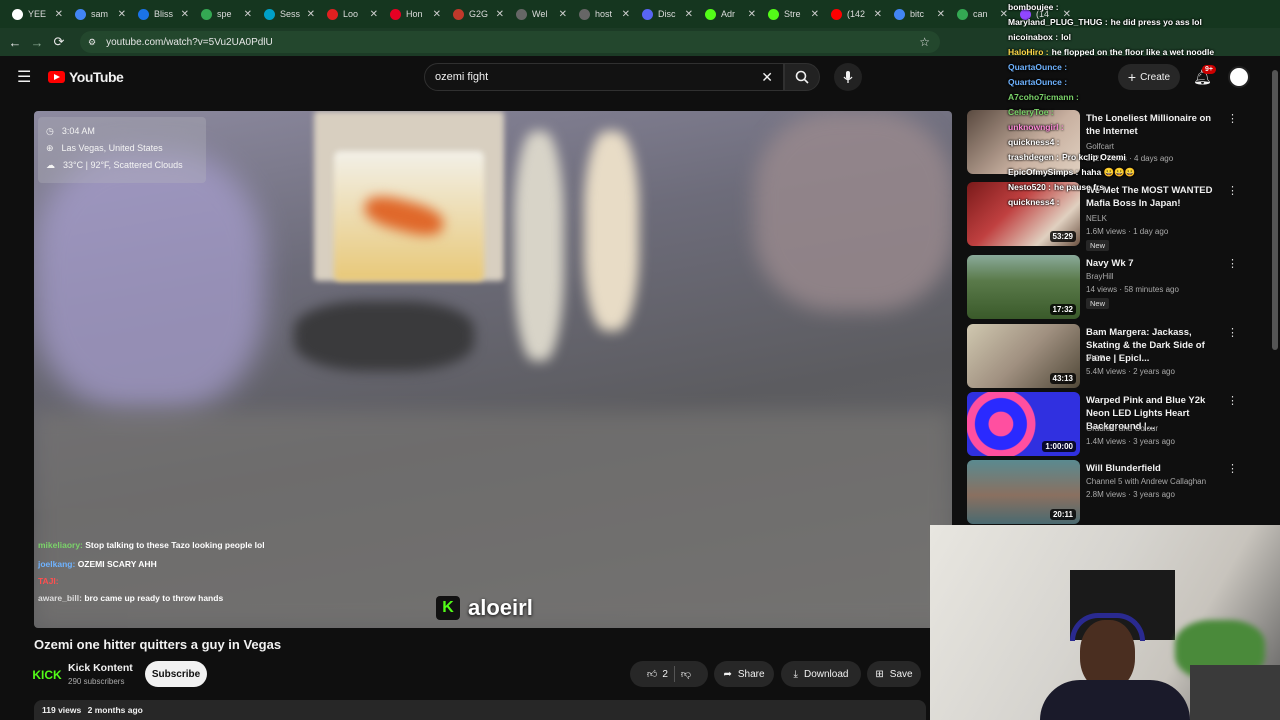 The image size is (1280, 720). Describe the element at coordinates (1023, 424) in the screenshot. I see `video-thumbnail: 1:00:00` at that location.